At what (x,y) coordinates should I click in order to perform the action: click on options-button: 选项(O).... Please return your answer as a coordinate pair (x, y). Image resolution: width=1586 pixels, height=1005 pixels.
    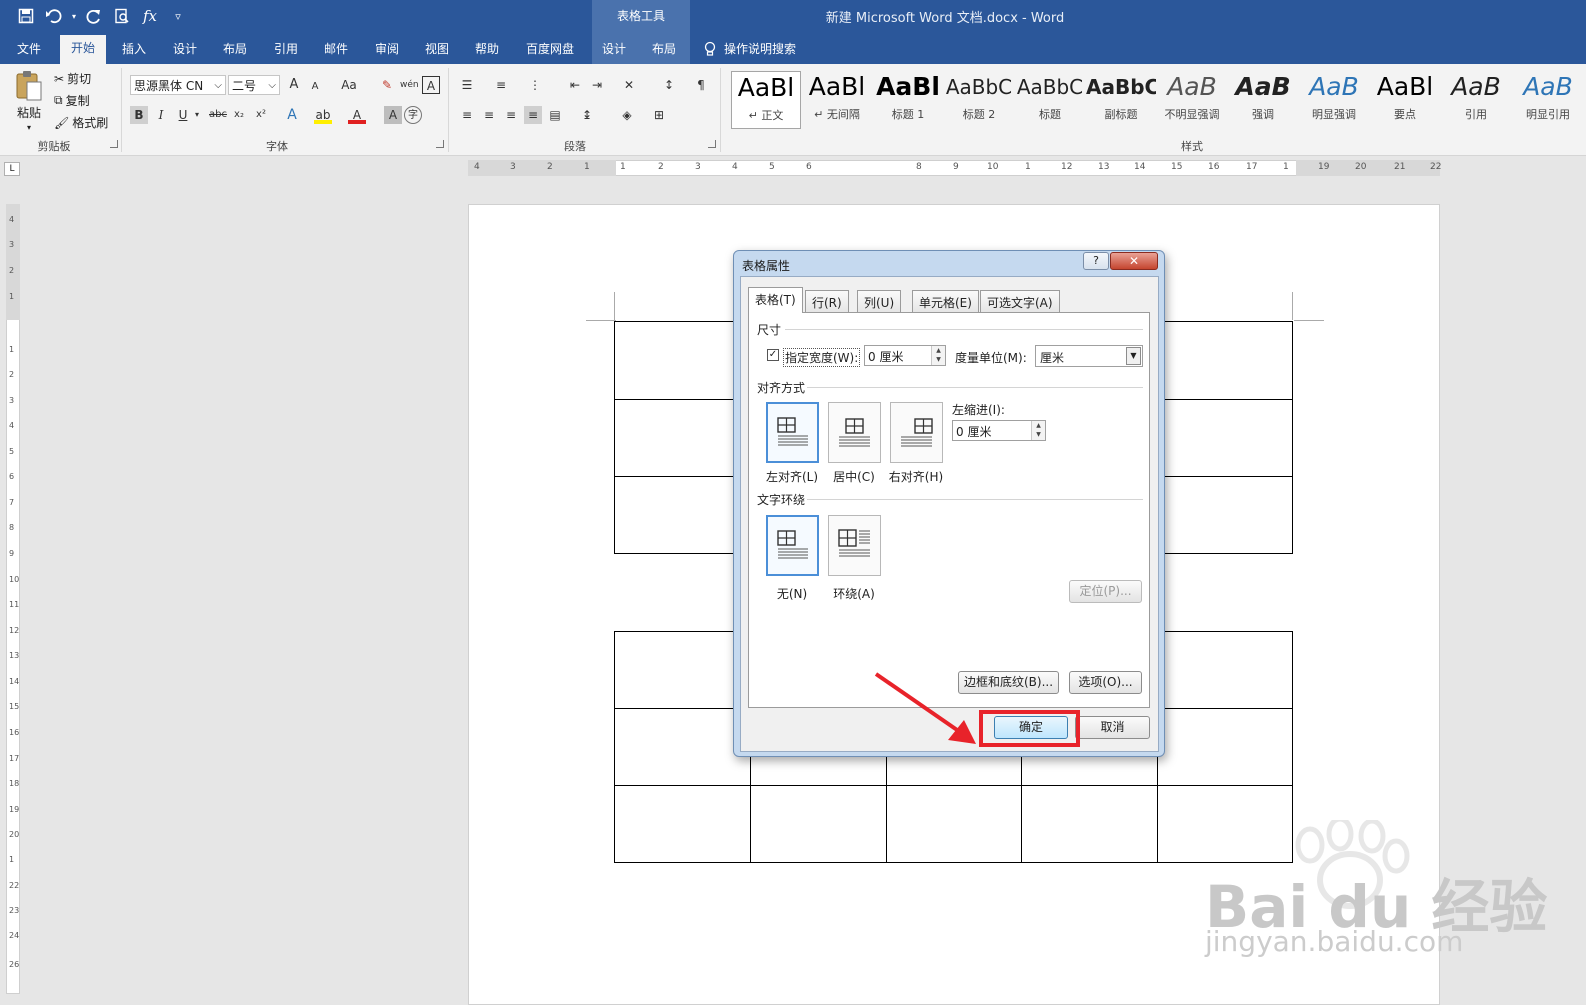
    Looking at the image, I should click on (1105, 682).